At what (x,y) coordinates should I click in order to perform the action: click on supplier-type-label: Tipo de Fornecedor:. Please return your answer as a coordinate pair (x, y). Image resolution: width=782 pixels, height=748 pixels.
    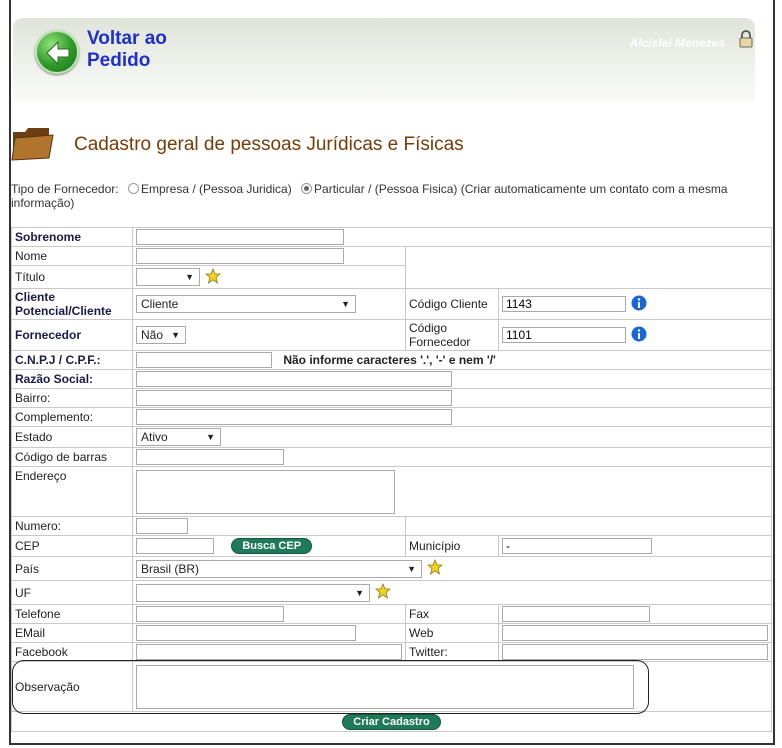
    Looking at the image, I should click on (65, 189).